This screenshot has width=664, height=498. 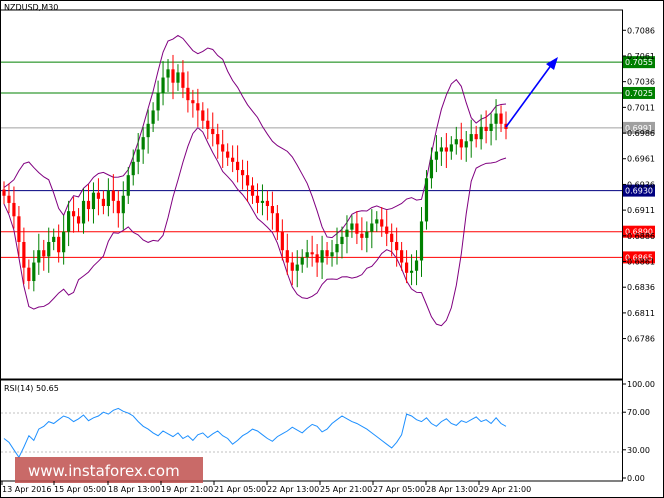 I want to click on time-tick-label: 19 Apr 21:00, so click(x=187, y=489).